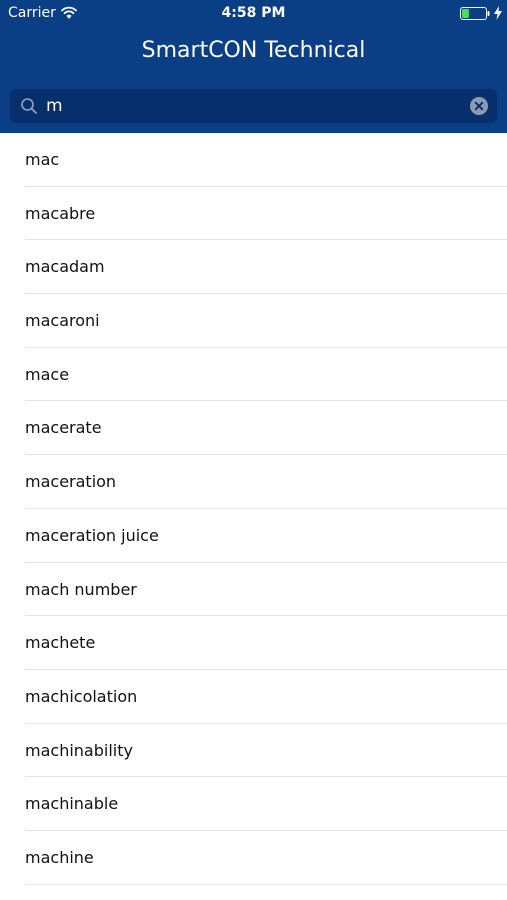 The width and height of the screenshot is (507, 900). I want to click on app-header: Carrier 4:58 PM SmartCON Technical m, so click(253, 66).